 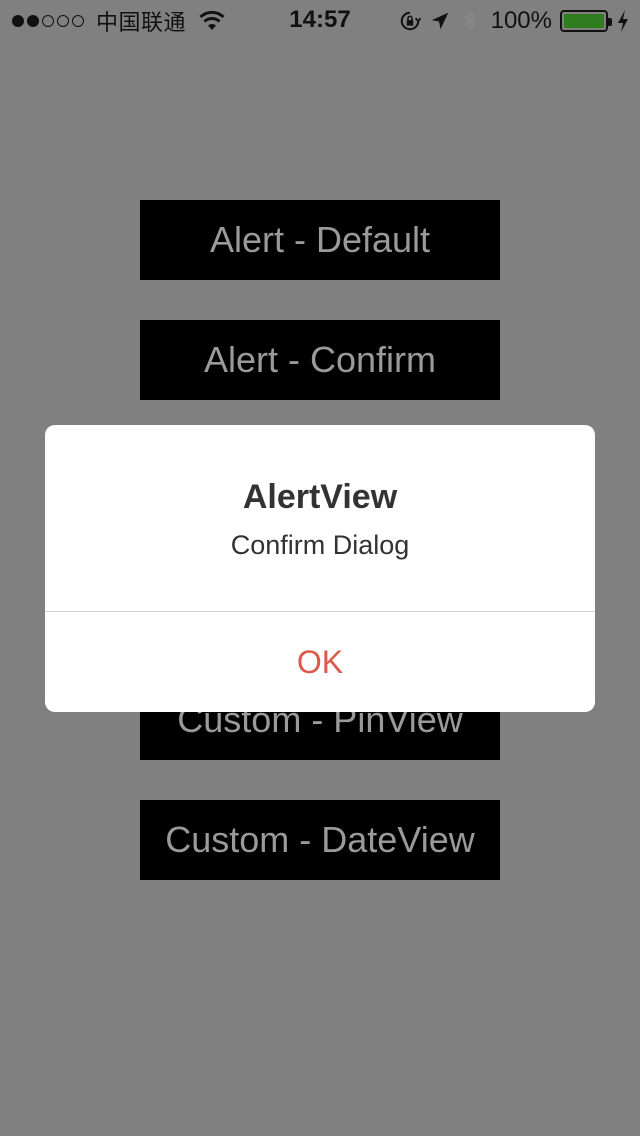 What do you see at coordinates (469, 21) in the screenshot?
I see `bluetooth-icon` at bounding box center [469, 21].